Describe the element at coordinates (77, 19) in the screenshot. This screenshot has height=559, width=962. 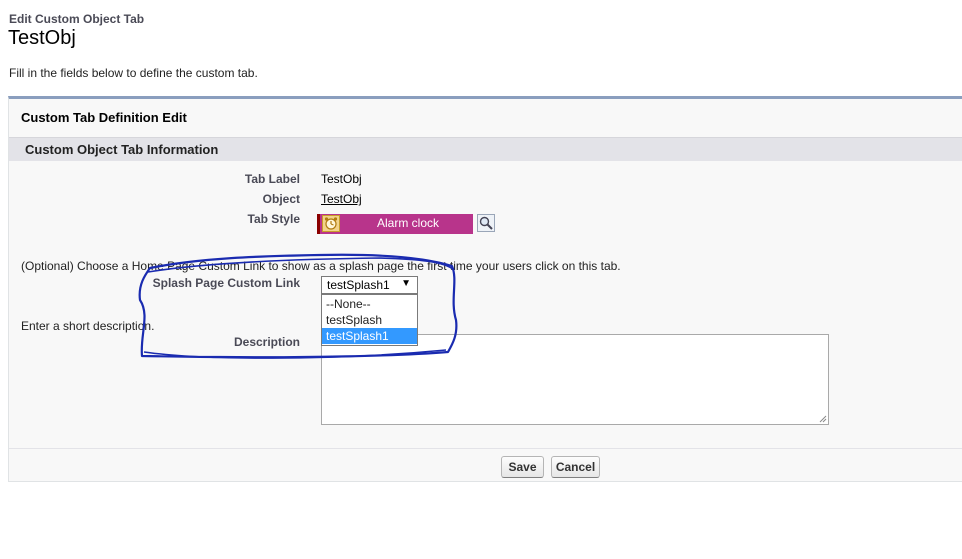
I see `page-eyebrow: Edit Custom Object Tab` at that location.